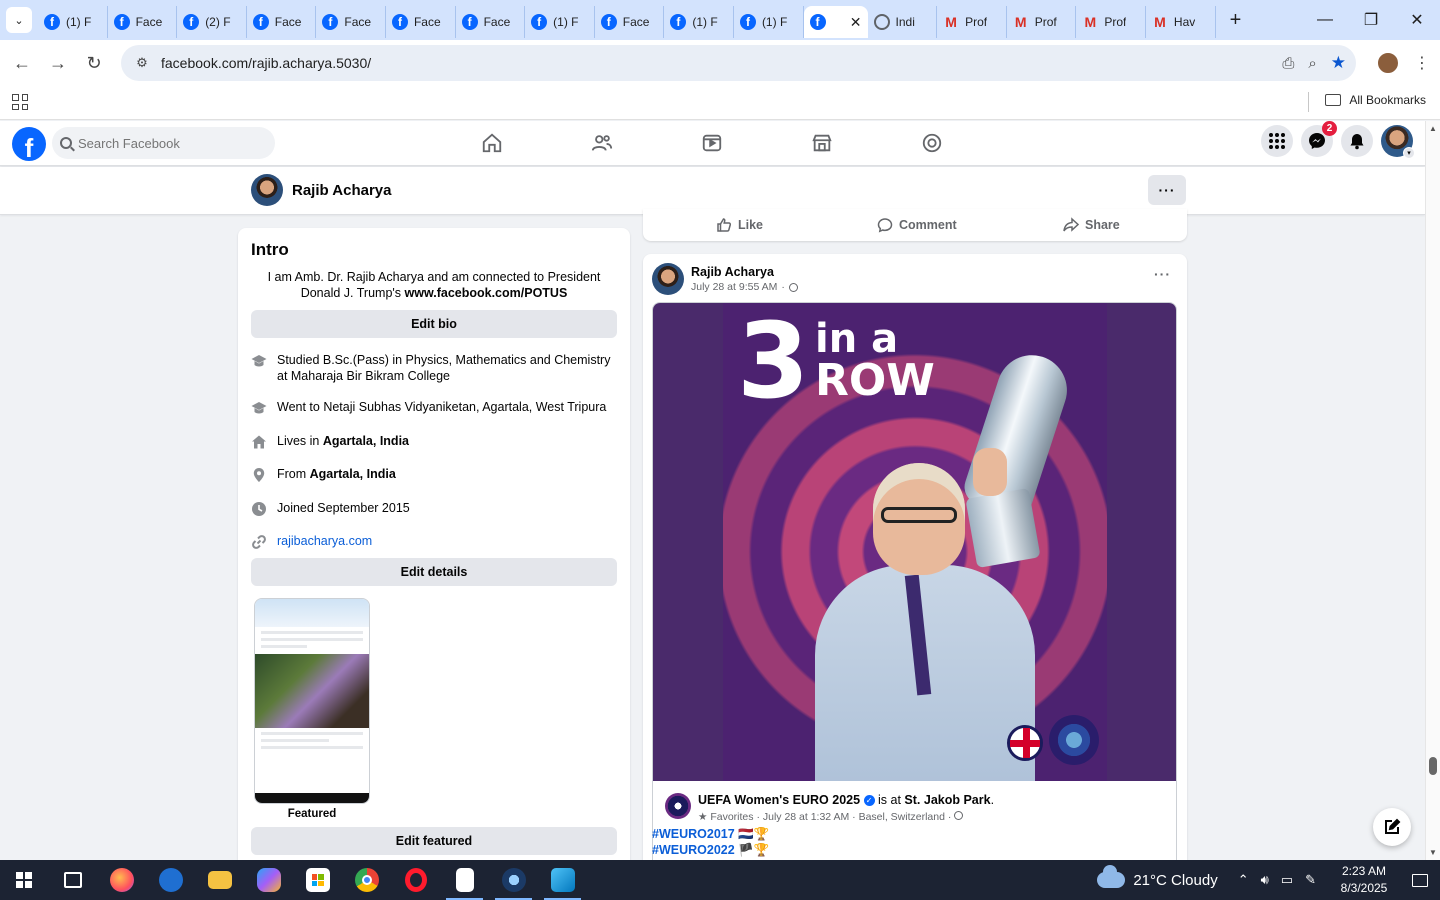 The height and width of the screenshot is (900, 1440). I want to click on taskbar-firefox, so click(121, 880).